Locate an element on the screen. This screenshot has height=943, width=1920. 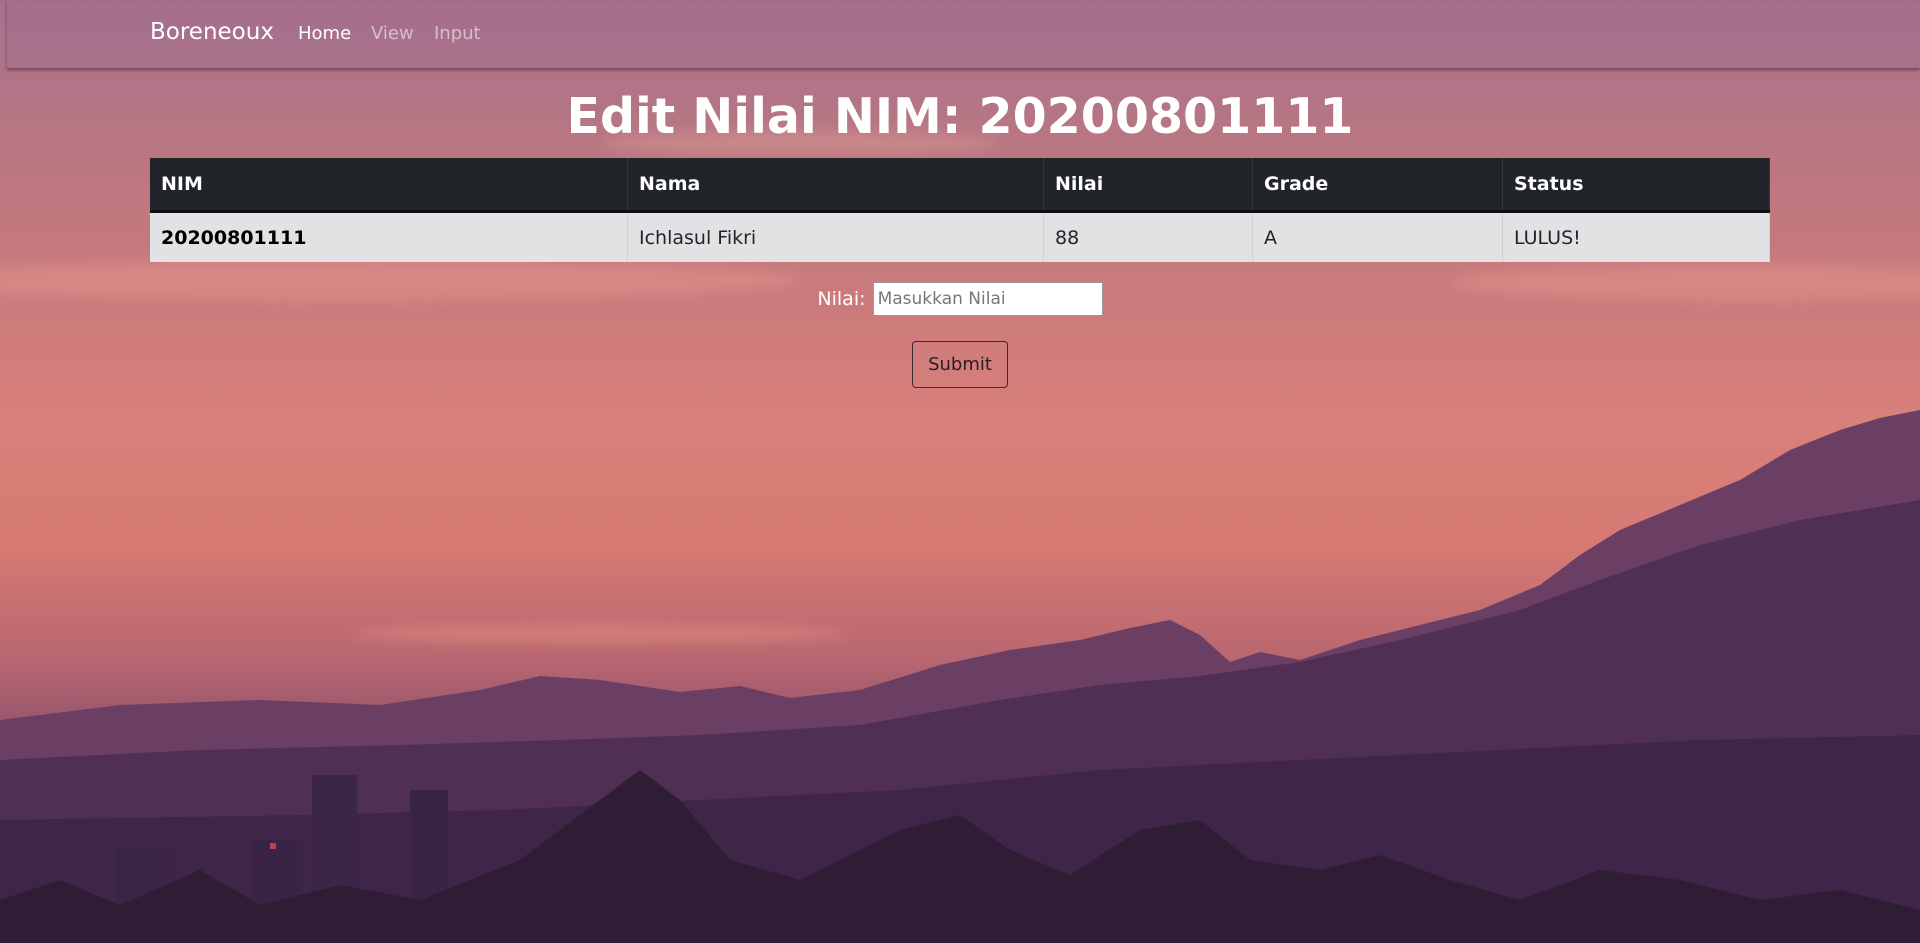
table-header-row: NIM Nama Nilai Grade Status is located at coordinates (960, 185).